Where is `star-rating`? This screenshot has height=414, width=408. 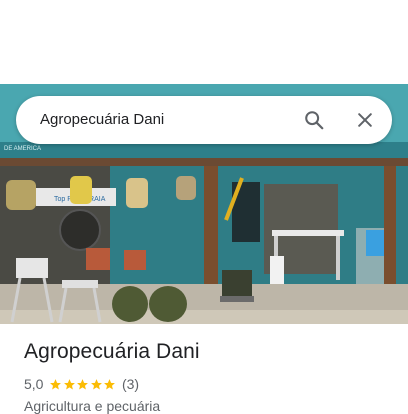
star-rating is located at coordinates (83, 384).